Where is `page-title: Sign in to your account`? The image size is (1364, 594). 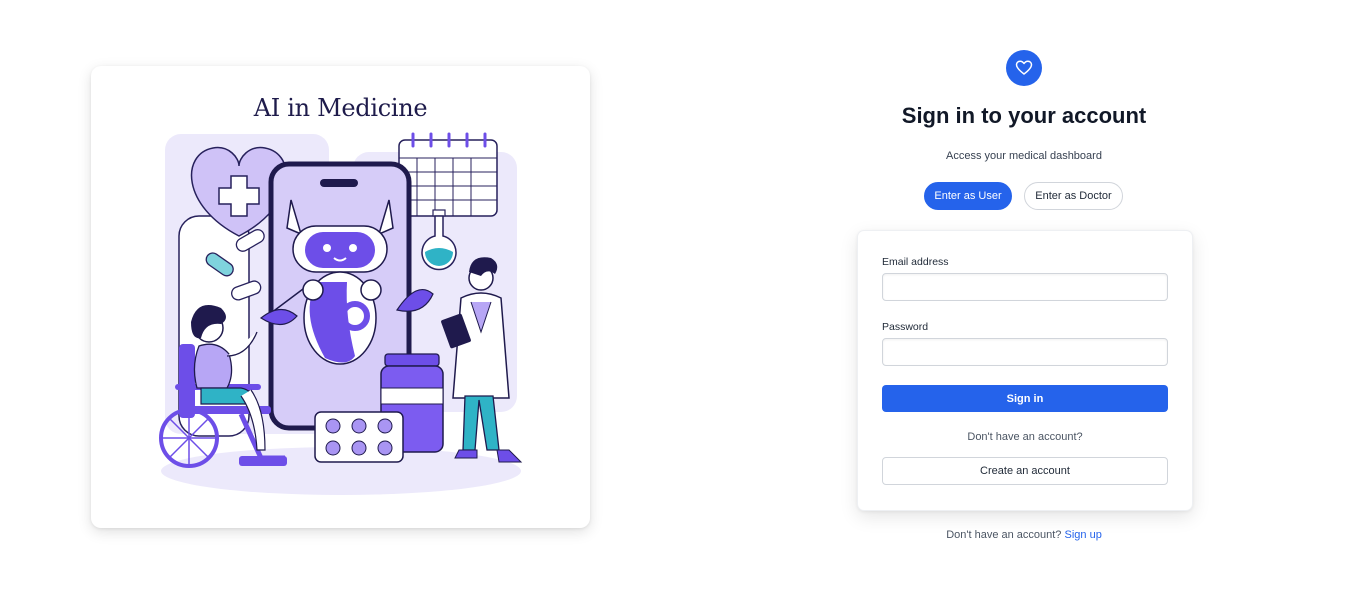
page-title: Sign in to your account is located at coordinates (1024, 115).